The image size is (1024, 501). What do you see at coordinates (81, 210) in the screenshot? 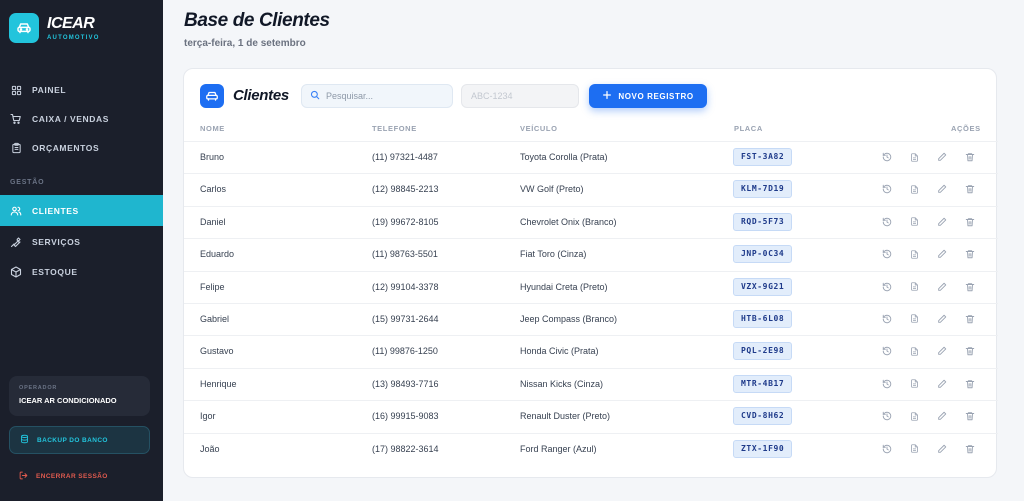
I see `nav-item-clientes: CLIENTES` at bounding box center [81, 210].